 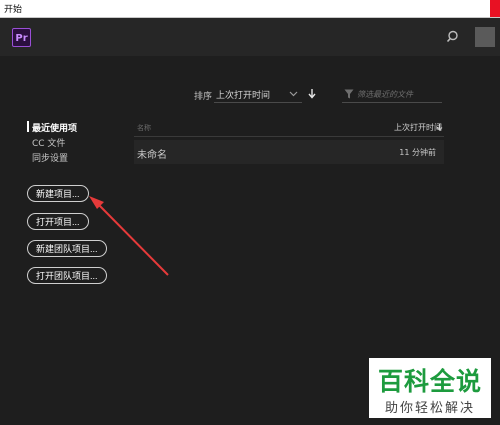 I want to click on watermark-title: 百科全说, so click(x=429, y=381).